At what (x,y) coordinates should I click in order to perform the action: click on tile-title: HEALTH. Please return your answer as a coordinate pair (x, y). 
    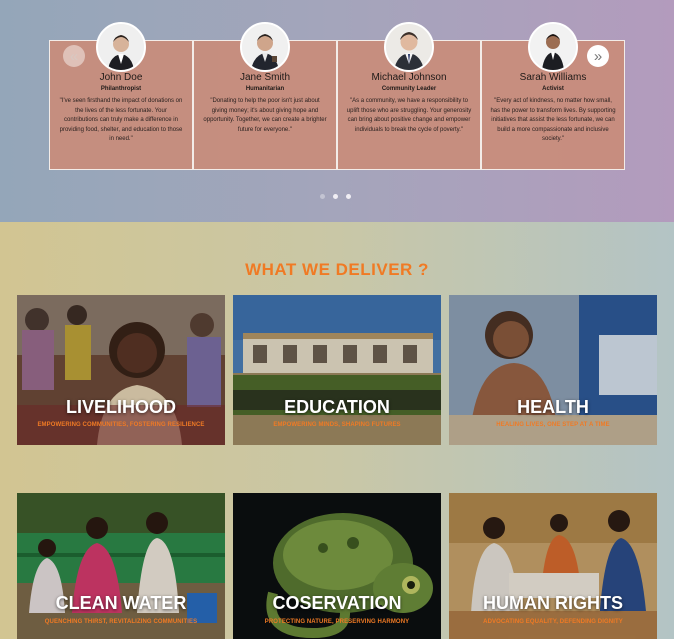
    Looking at the image, I should click on (553, 407).